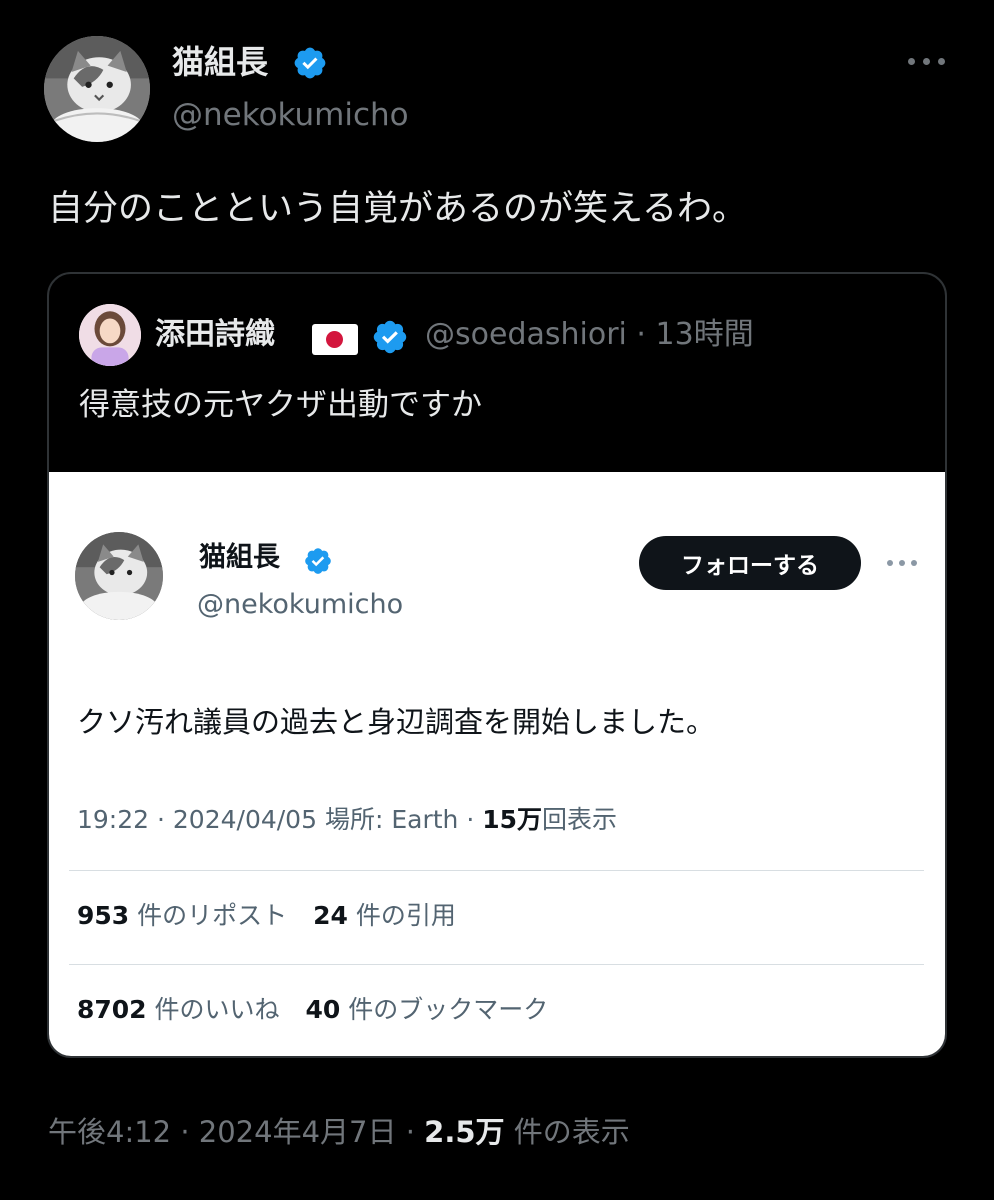  I want to click on location-value: Earth, so click(425, 819).